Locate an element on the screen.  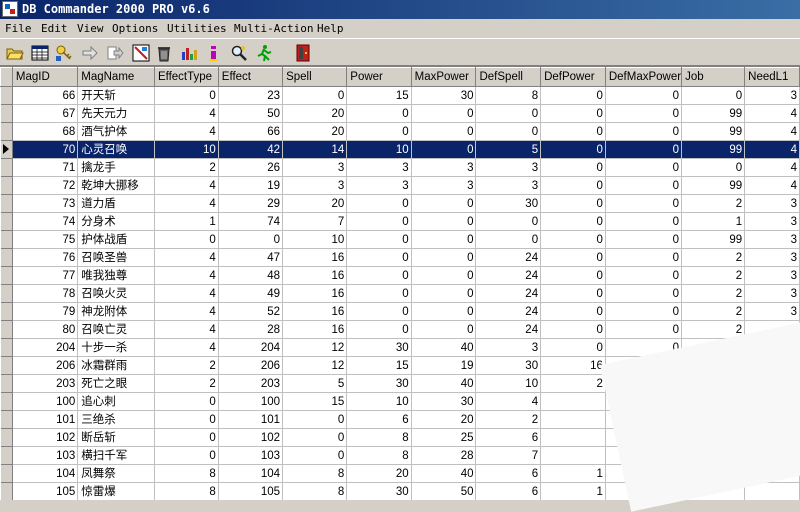
cell-defspell: 10 is located at coordinates (508, 383).